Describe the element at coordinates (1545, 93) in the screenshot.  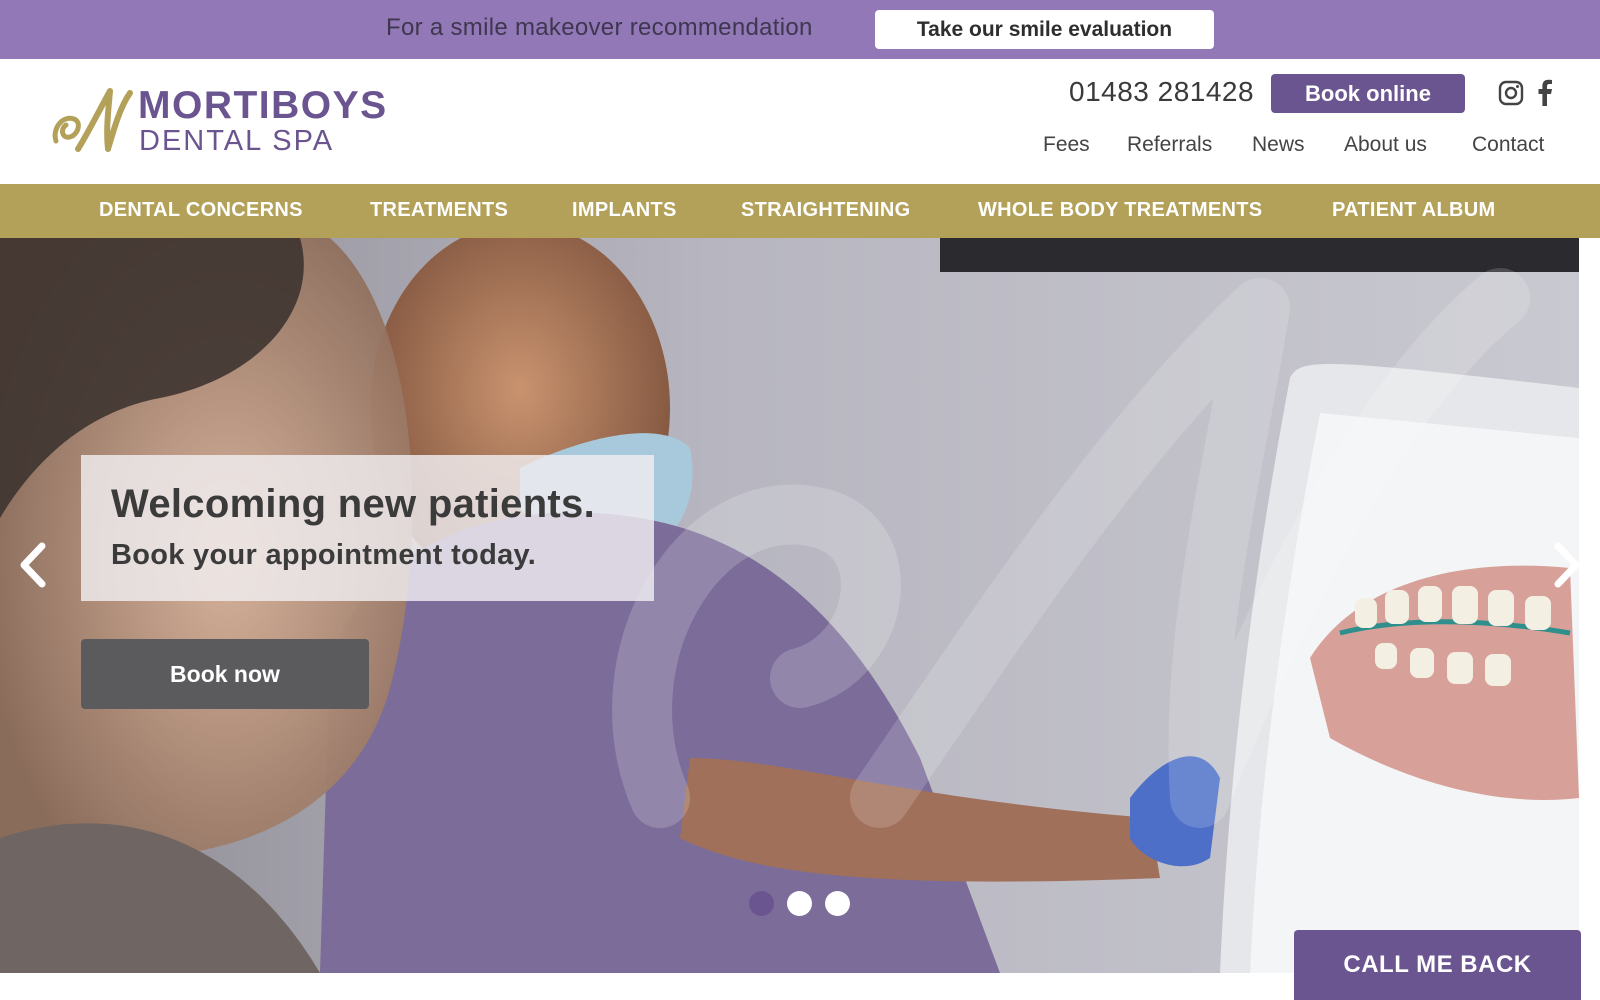
I see `facebook-icon` at that location.